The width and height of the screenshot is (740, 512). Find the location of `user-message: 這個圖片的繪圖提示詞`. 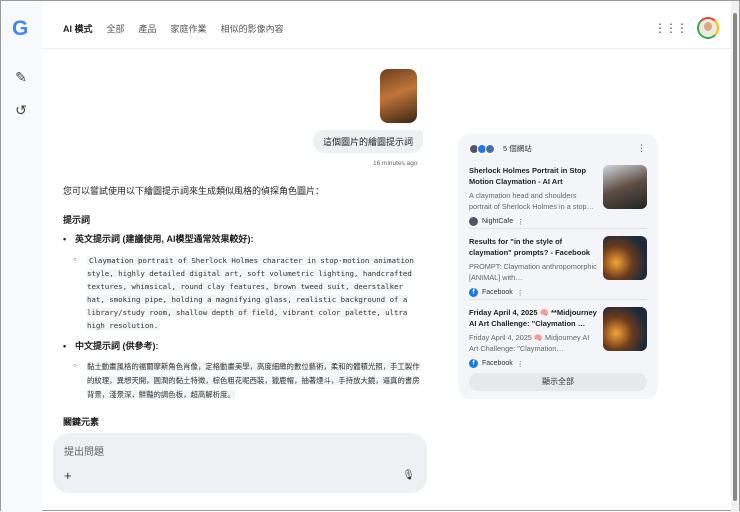

user-message: 這個圖片的繪圖提示詞 is located at coordinates (368, 141).